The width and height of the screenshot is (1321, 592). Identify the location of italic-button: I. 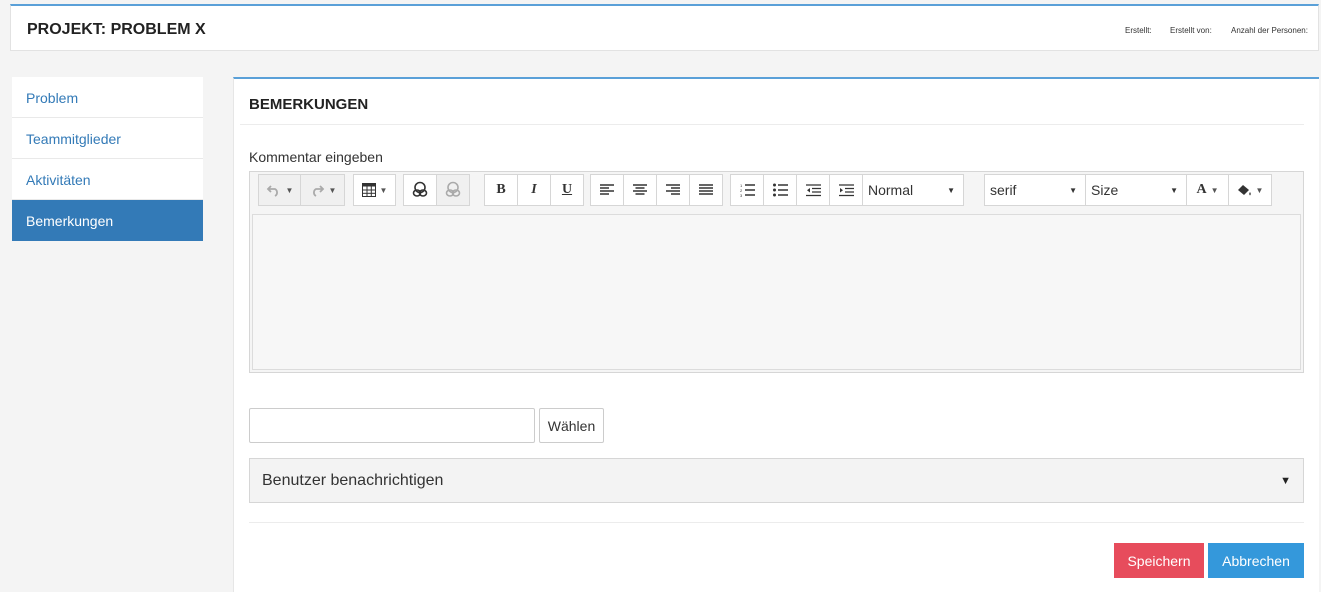
(534, 190).